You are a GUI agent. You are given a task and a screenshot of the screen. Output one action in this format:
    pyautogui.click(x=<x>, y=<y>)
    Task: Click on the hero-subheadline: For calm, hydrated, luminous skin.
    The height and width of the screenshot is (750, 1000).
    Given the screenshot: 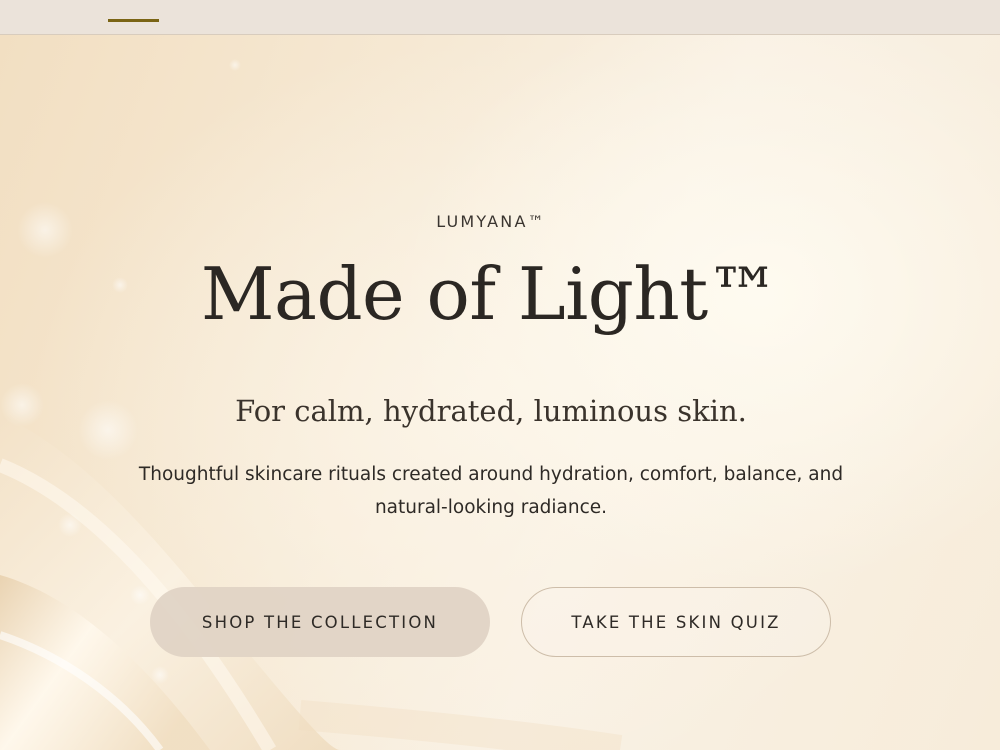 What is the action you would take?
    pyautogui.click(x=491, y=411)
    